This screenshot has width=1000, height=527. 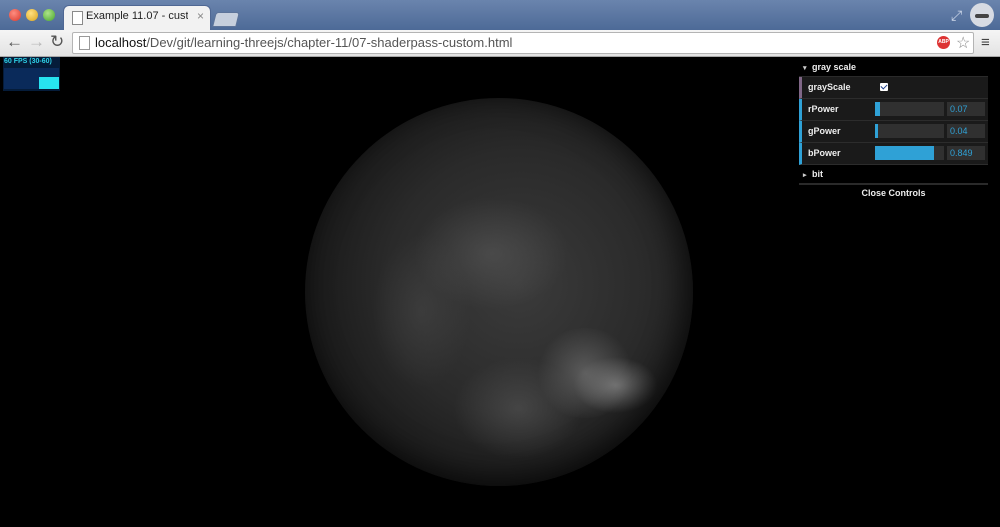 I want to click on control-label: grayScale, so click(x=829, y=87).